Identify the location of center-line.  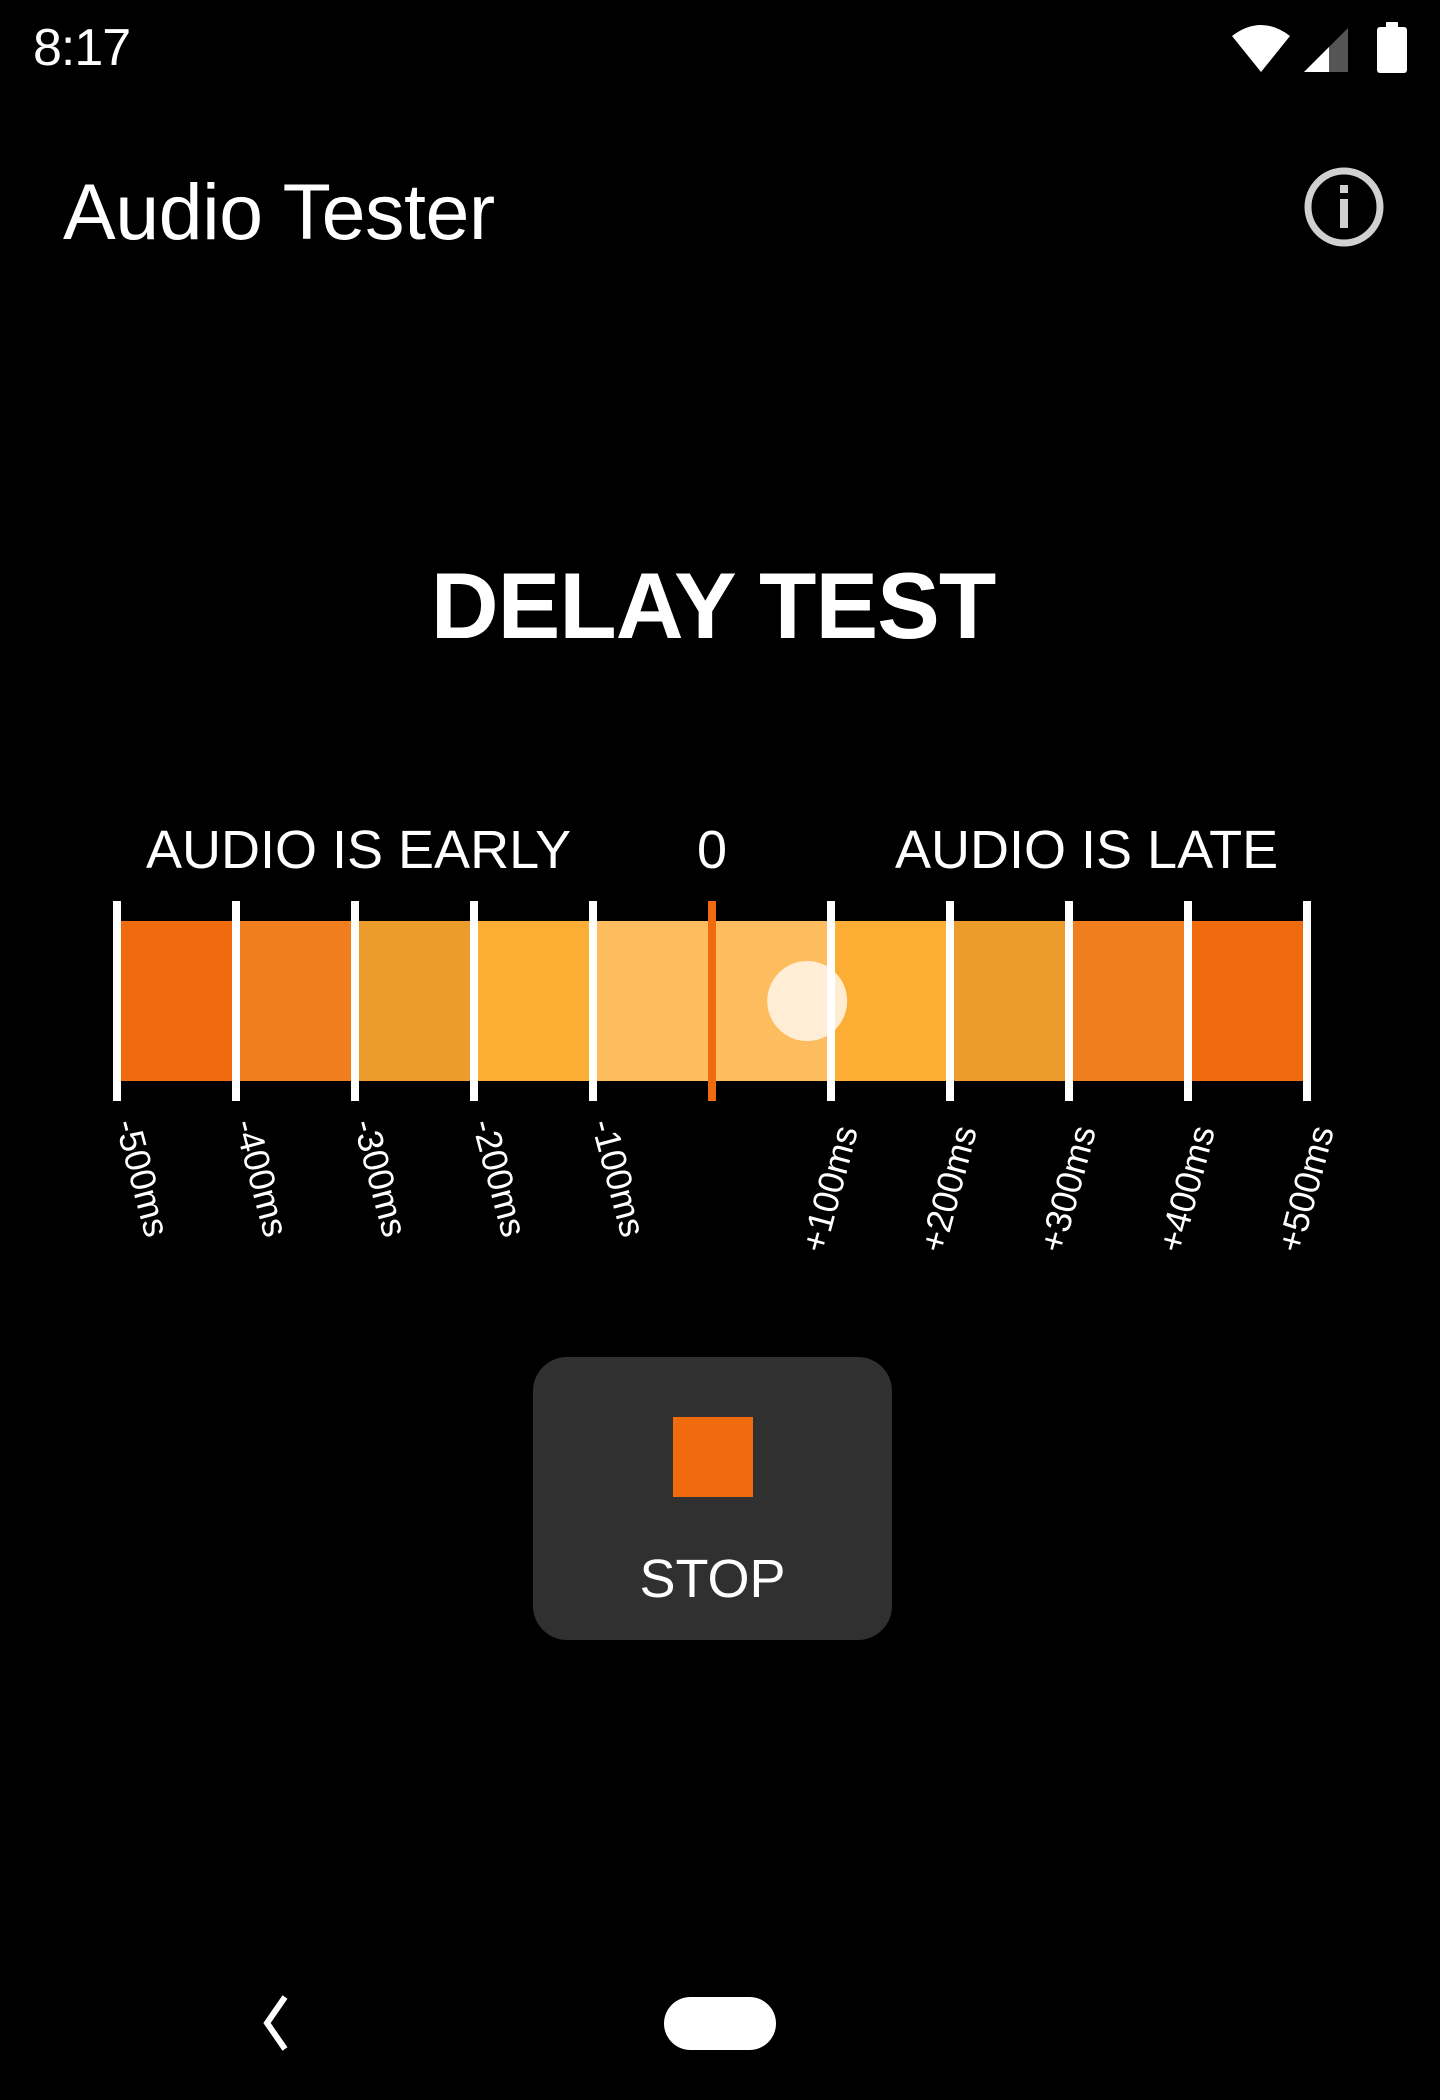
(712, 1001).